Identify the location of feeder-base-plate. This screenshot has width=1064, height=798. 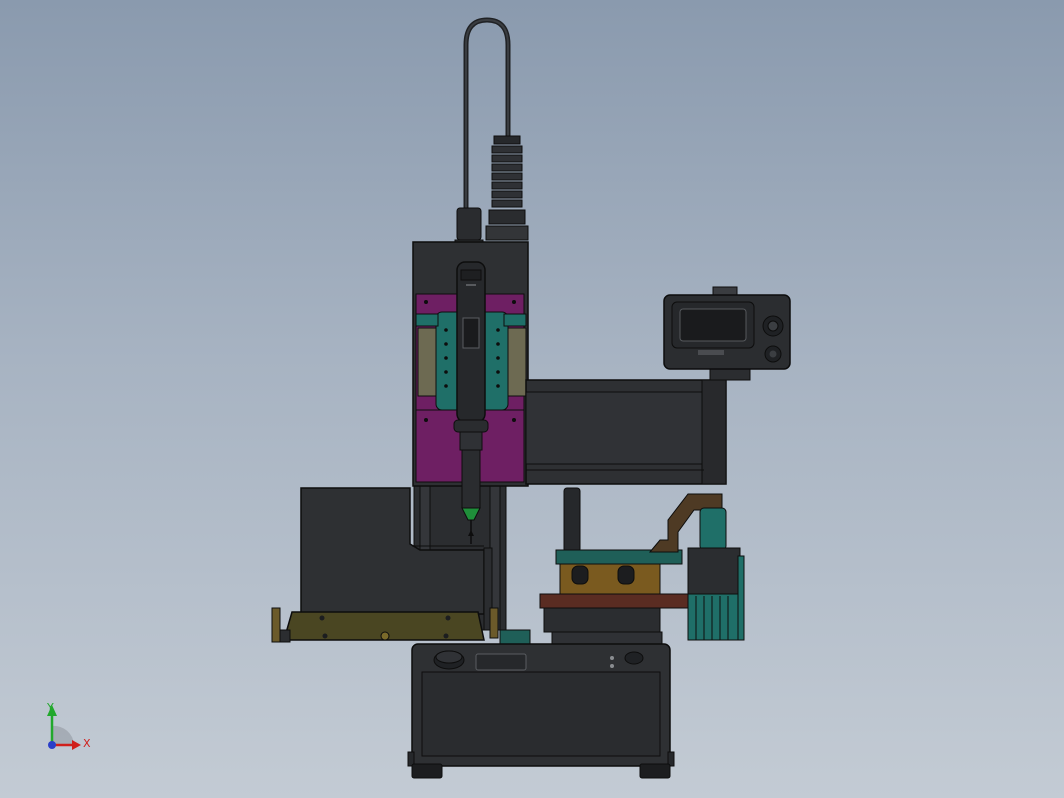
(385, 625).